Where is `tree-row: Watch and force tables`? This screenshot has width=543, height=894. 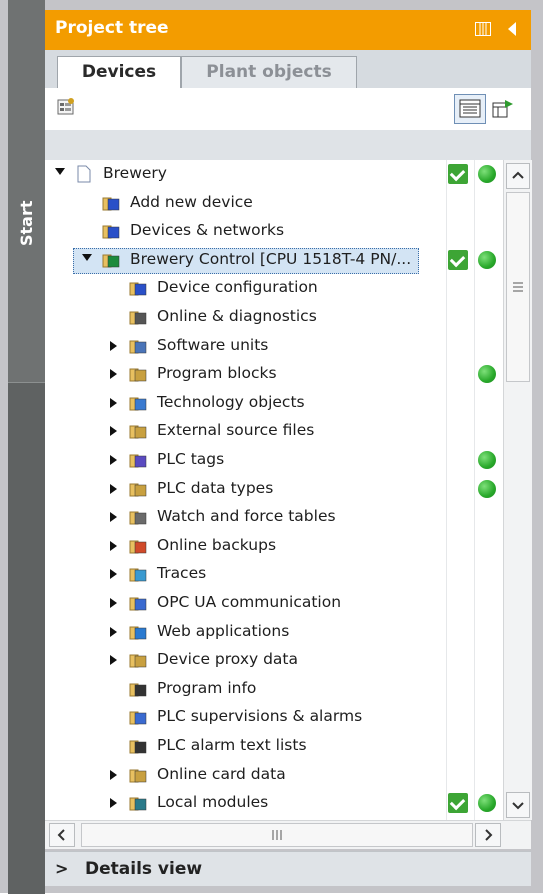 tree-row: Watch and force tables is located at coordinates (274, 517).